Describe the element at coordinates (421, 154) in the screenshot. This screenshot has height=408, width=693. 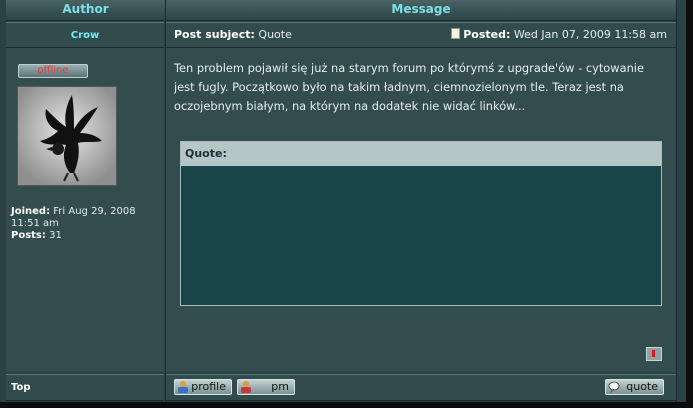
I see `quote-header: Quote:` at that location.